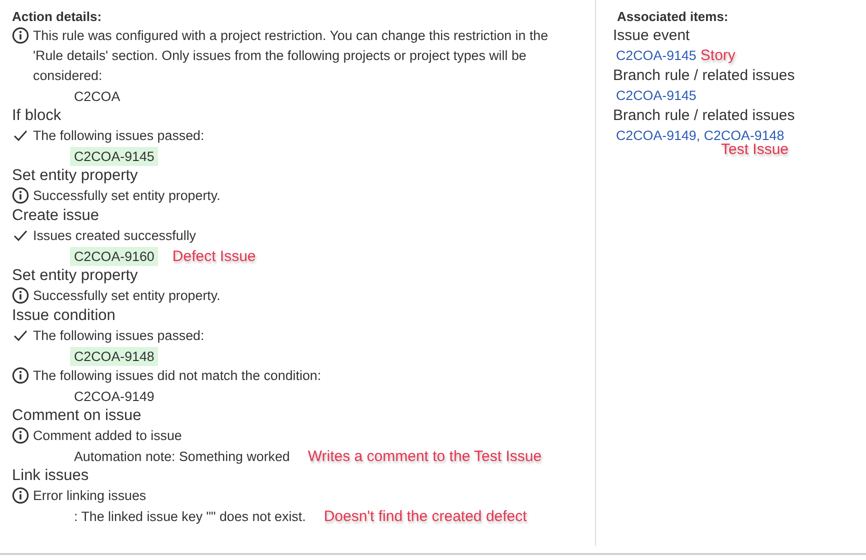  What do you see at coordinates (97, 97) in the screenshot?
I see `detail-text: C2COA` at bounding box center [97, 97].